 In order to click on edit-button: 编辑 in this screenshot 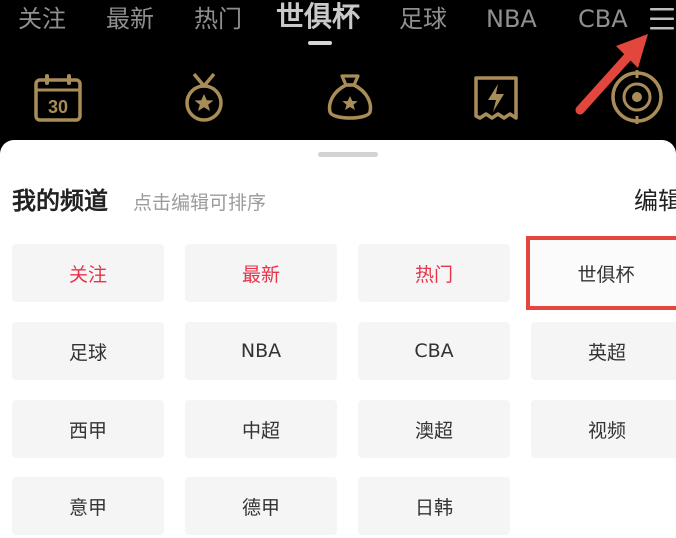, I will do `click(655, 201)`.